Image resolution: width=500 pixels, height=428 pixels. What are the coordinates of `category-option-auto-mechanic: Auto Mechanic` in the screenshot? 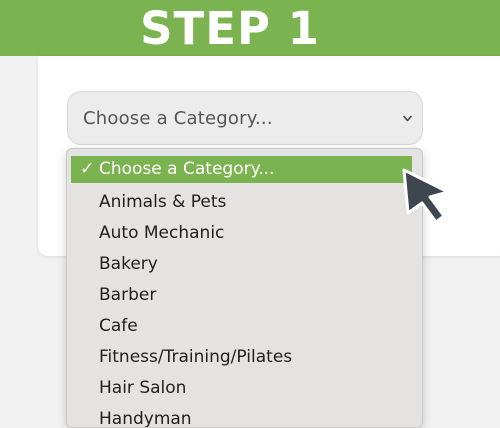 It's located at (244, 233).